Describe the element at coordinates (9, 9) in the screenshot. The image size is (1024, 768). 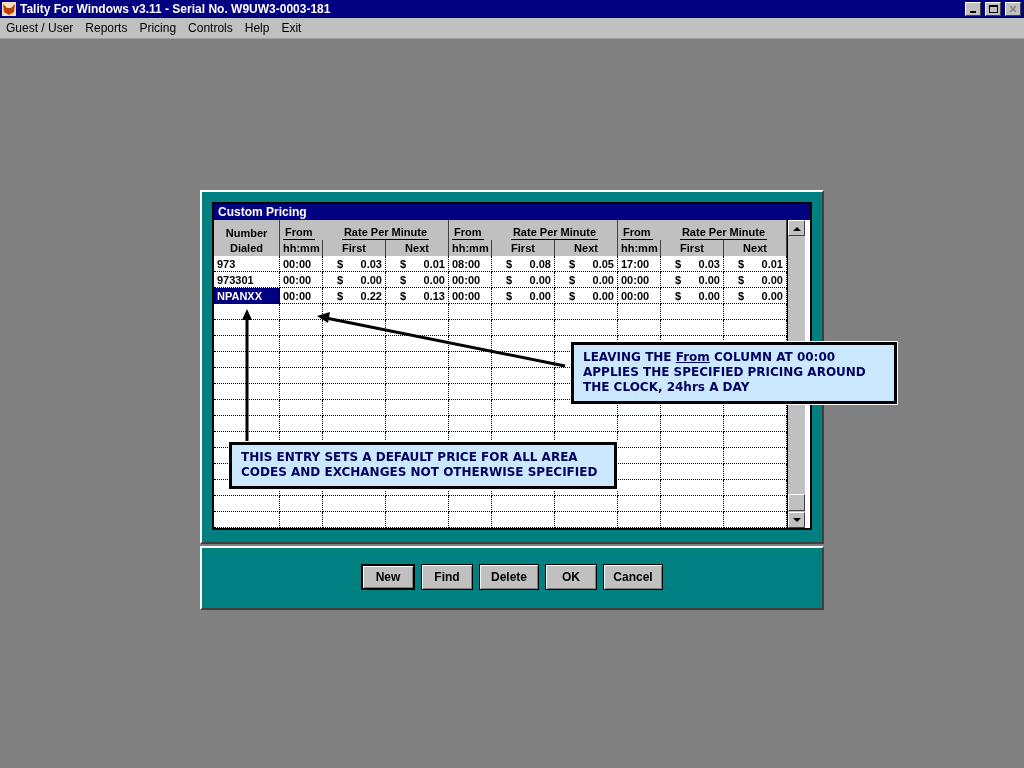
I see `fox-logo-icon` at that location.